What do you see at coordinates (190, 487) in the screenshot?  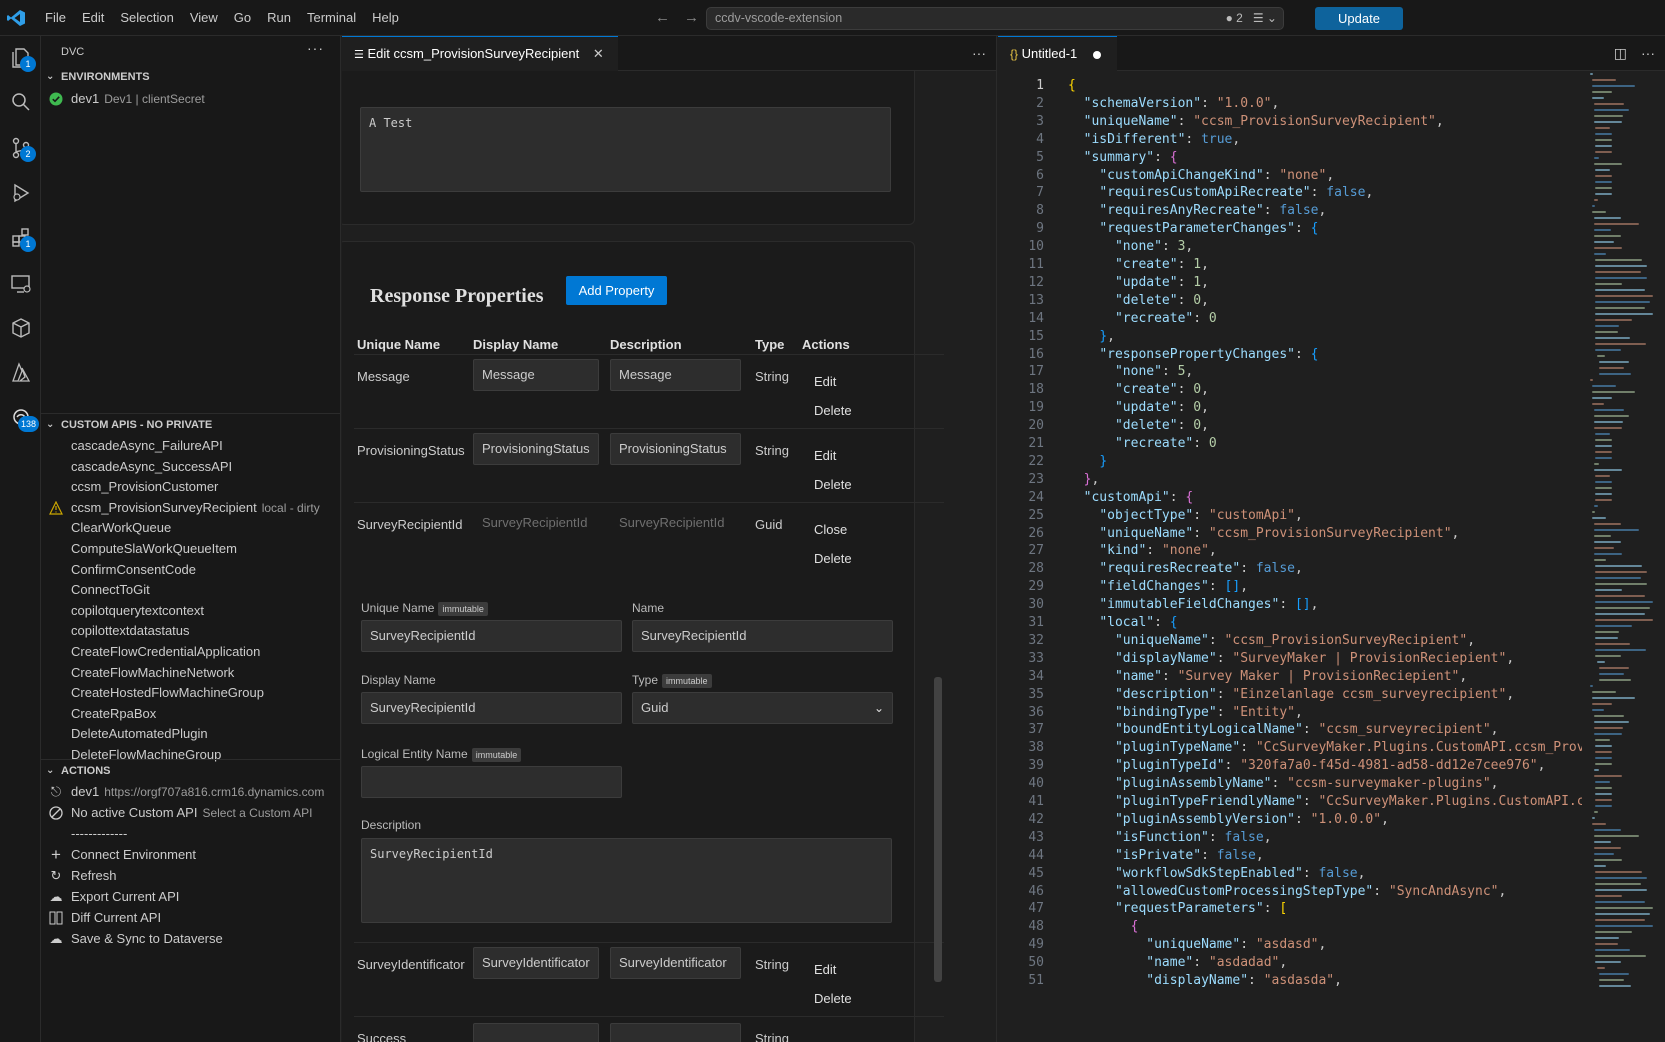 I see `custom-api-item: ccsm_ProvisionCustomer` at bounding box center [190, 487].